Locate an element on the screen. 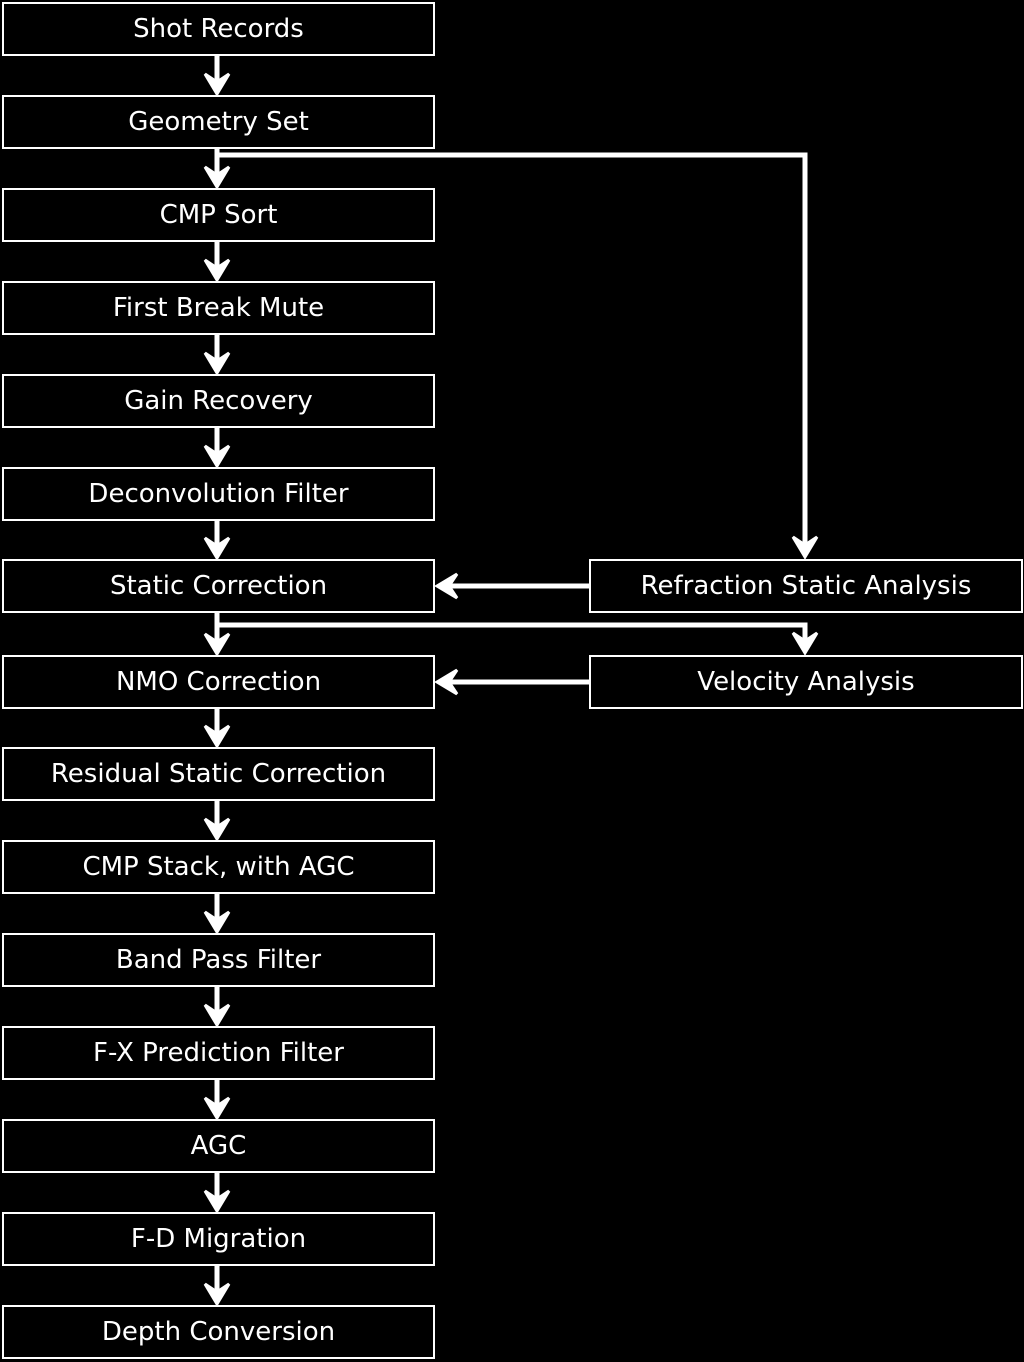 The height and width of the screenshot is (1362, 1024). side-box-velocity-analysis: Velocity Analysis is located at coordinates (806, 682).